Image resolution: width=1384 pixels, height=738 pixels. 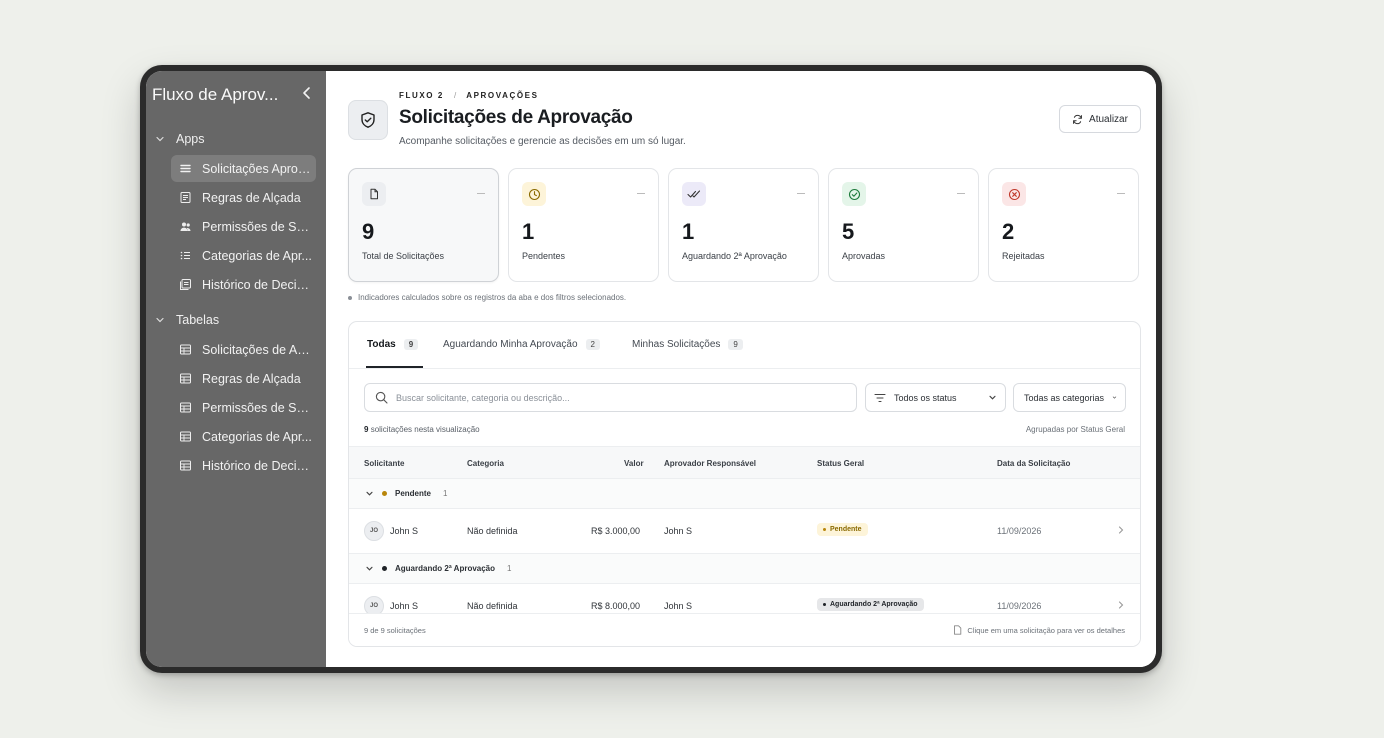 What do you see at coordinates (1063, 225) in the screenshot?
I see `stat-card-rejeitadas: 2 Rejeitadas` at bounding box center [1063, 225].